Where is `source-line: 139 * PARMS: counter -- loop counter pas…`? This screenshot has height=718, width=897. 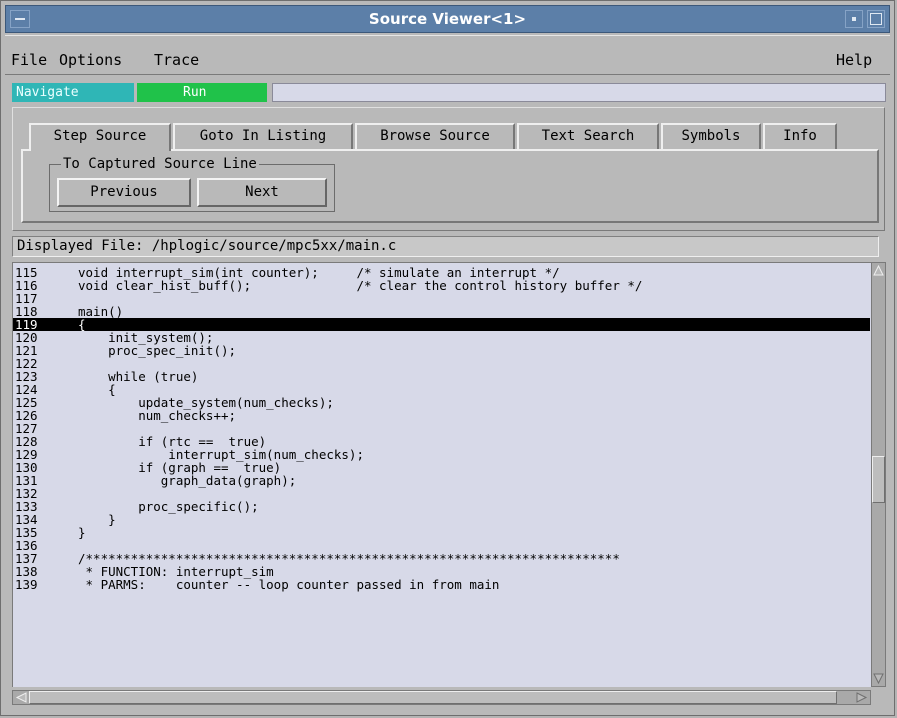 source-line: 139 * PARMS: counter -- loop counter pas… is located at coordinates (441, 584).